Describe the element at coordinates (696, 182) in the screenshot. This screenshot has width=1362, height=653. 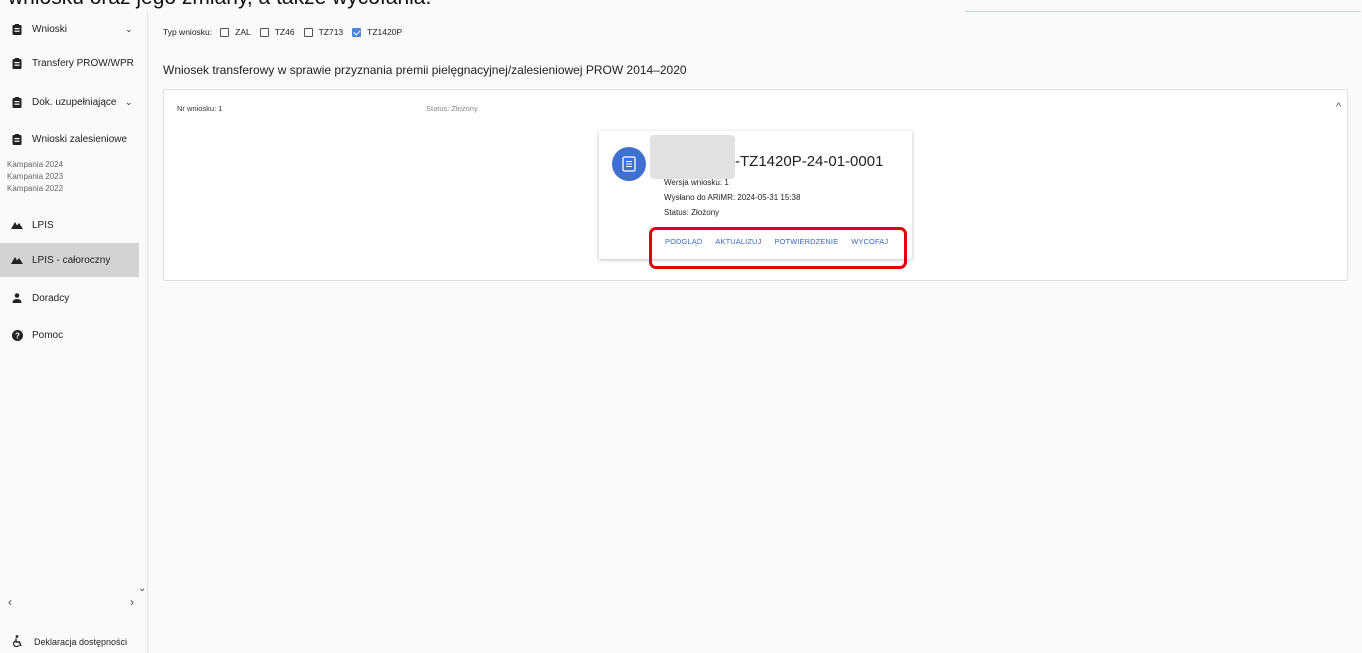
I see `application-version: Wersja wniosku: 1` at that location.